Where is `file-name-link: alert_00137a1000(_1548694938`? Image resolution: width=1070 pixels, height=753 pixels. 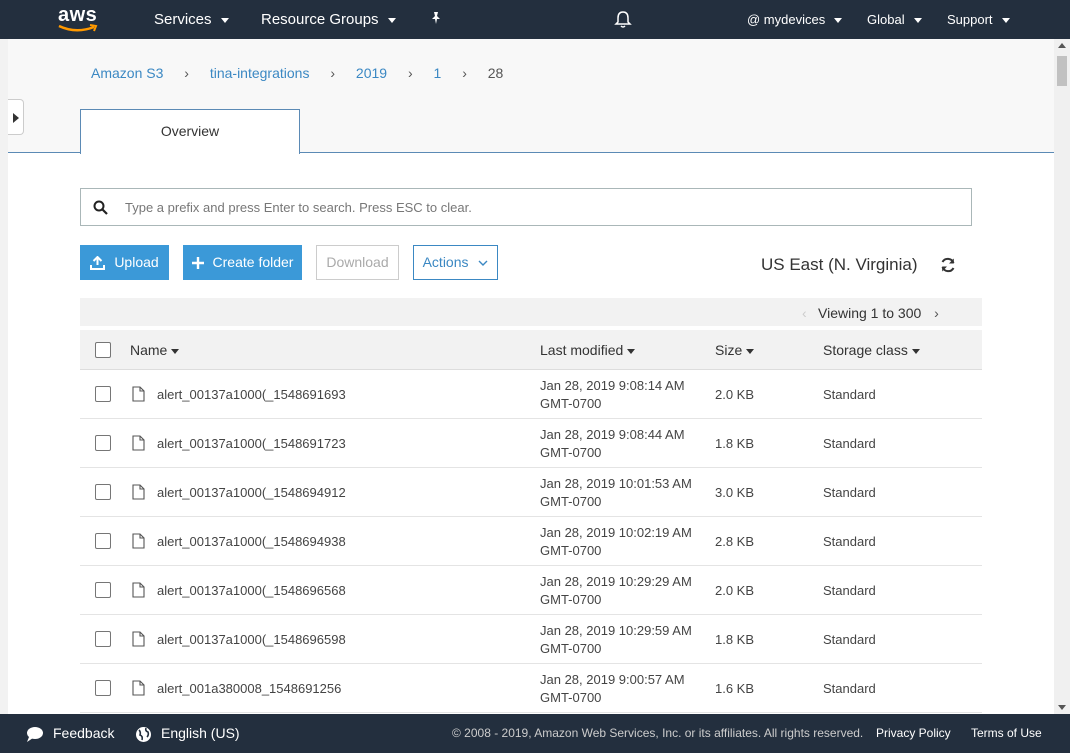
file-name-link: alert_00137a1000(_1548694938 is located at coordinates (251, 541).